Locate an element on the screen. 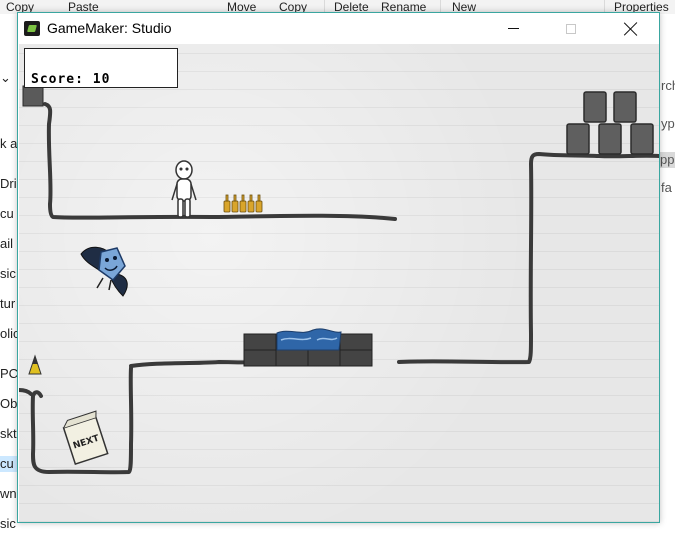 This screenshot has height=533, width=675. nav-item-selected: cu is located at coordinates (9, 464).